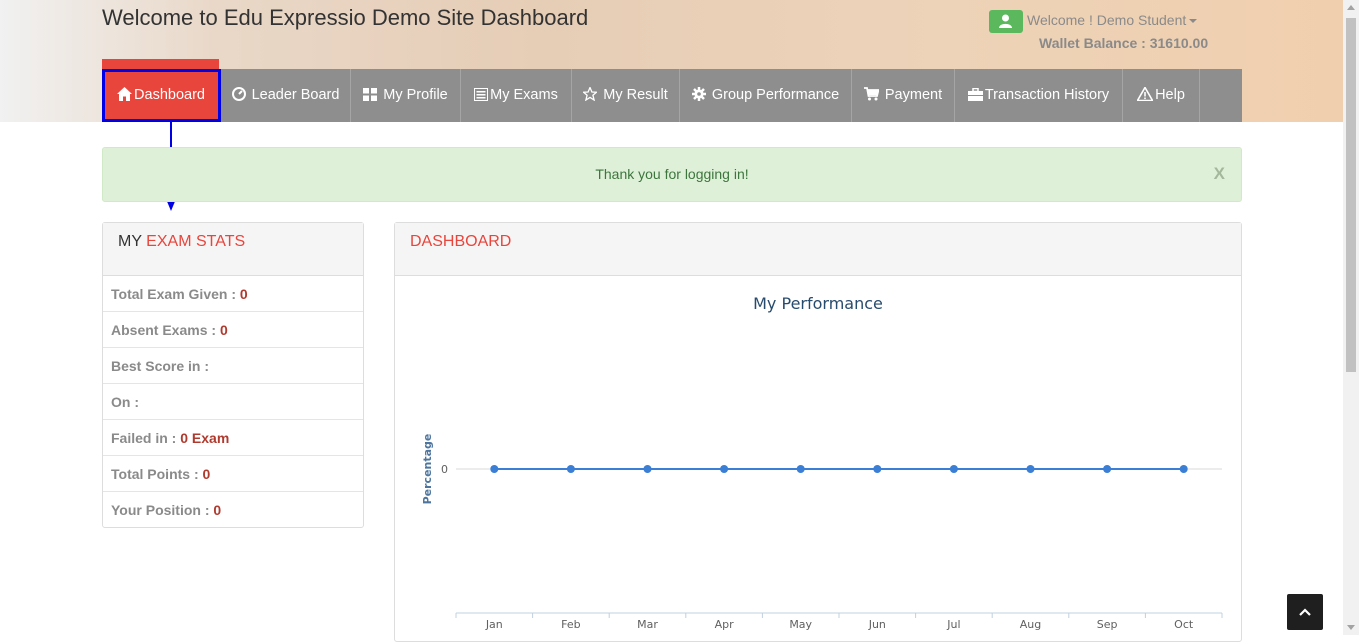  I want to click on nav-item-payment: Payment, so click(903, 95).